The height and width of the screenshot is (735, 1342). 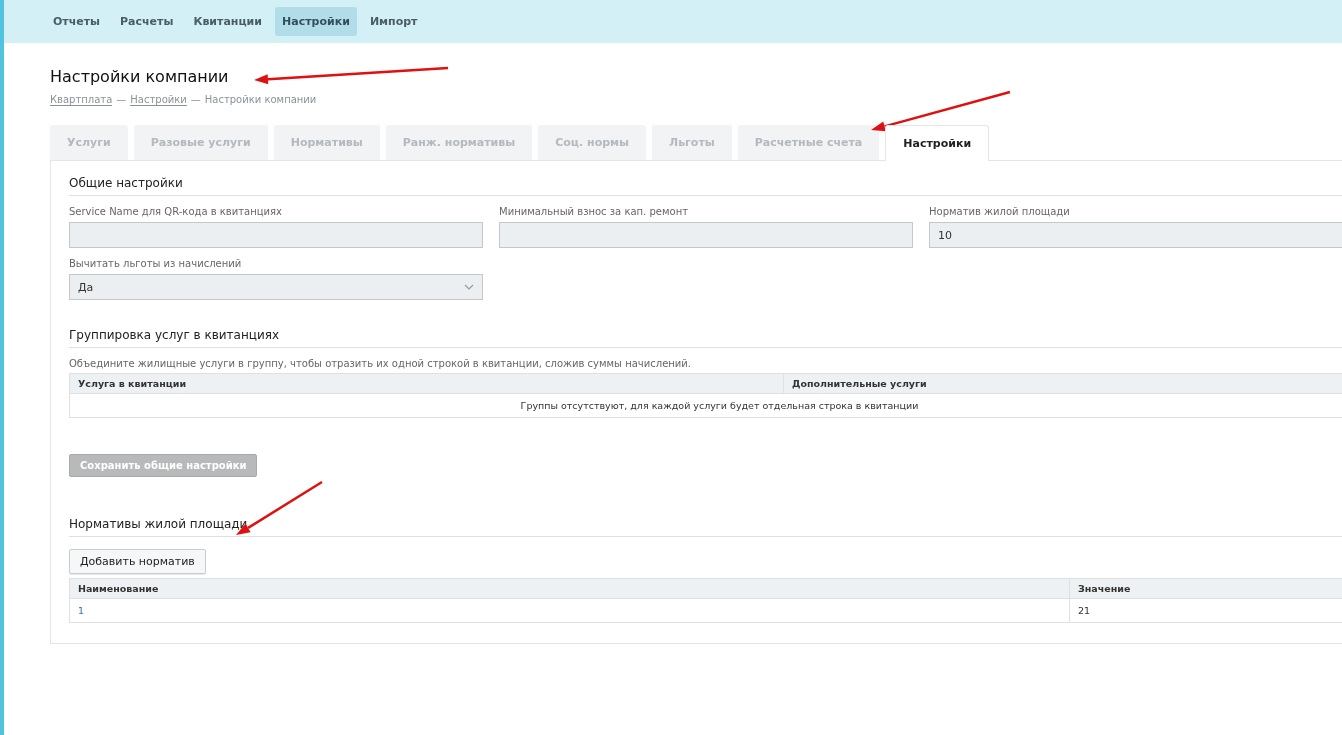 What do you see at coordinates (1205, 588) in the screenshot?
I see `column-header: Значение` at bounding box center [1205, 588].